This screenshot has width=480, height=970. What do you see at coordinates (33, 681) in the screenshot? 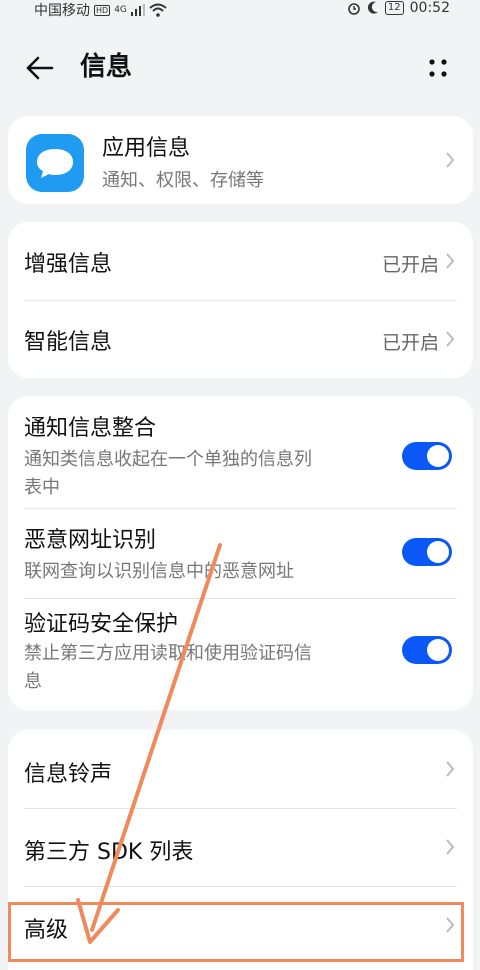
I see `code-protection-desc-line2: 息` at bounding box center [33, 681].